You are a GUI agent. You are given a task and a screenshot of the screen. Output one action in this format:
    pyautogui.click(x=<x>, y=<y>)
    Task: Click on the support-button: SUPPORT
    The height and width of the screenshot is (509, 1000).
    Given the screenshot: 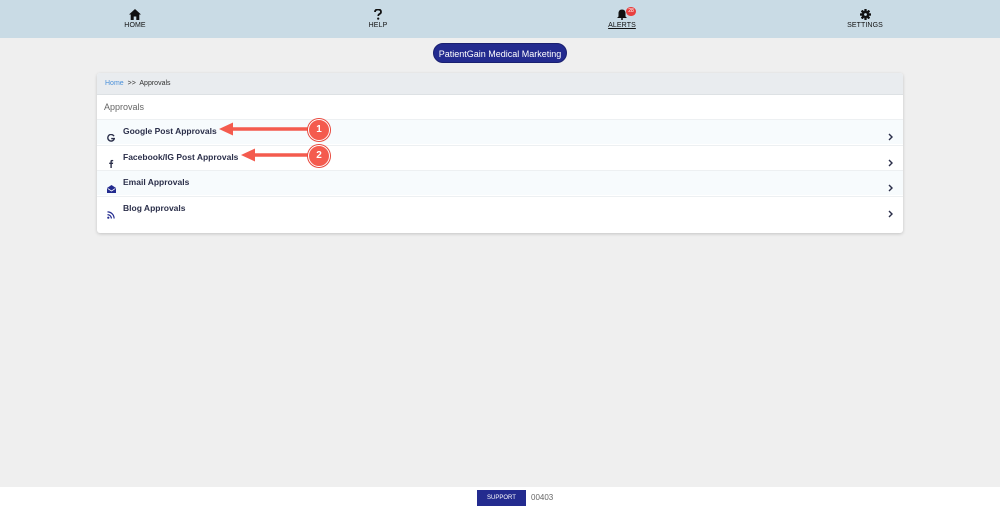 What is the action you would take?
    pyautogui.click(x=501, y=498)
    